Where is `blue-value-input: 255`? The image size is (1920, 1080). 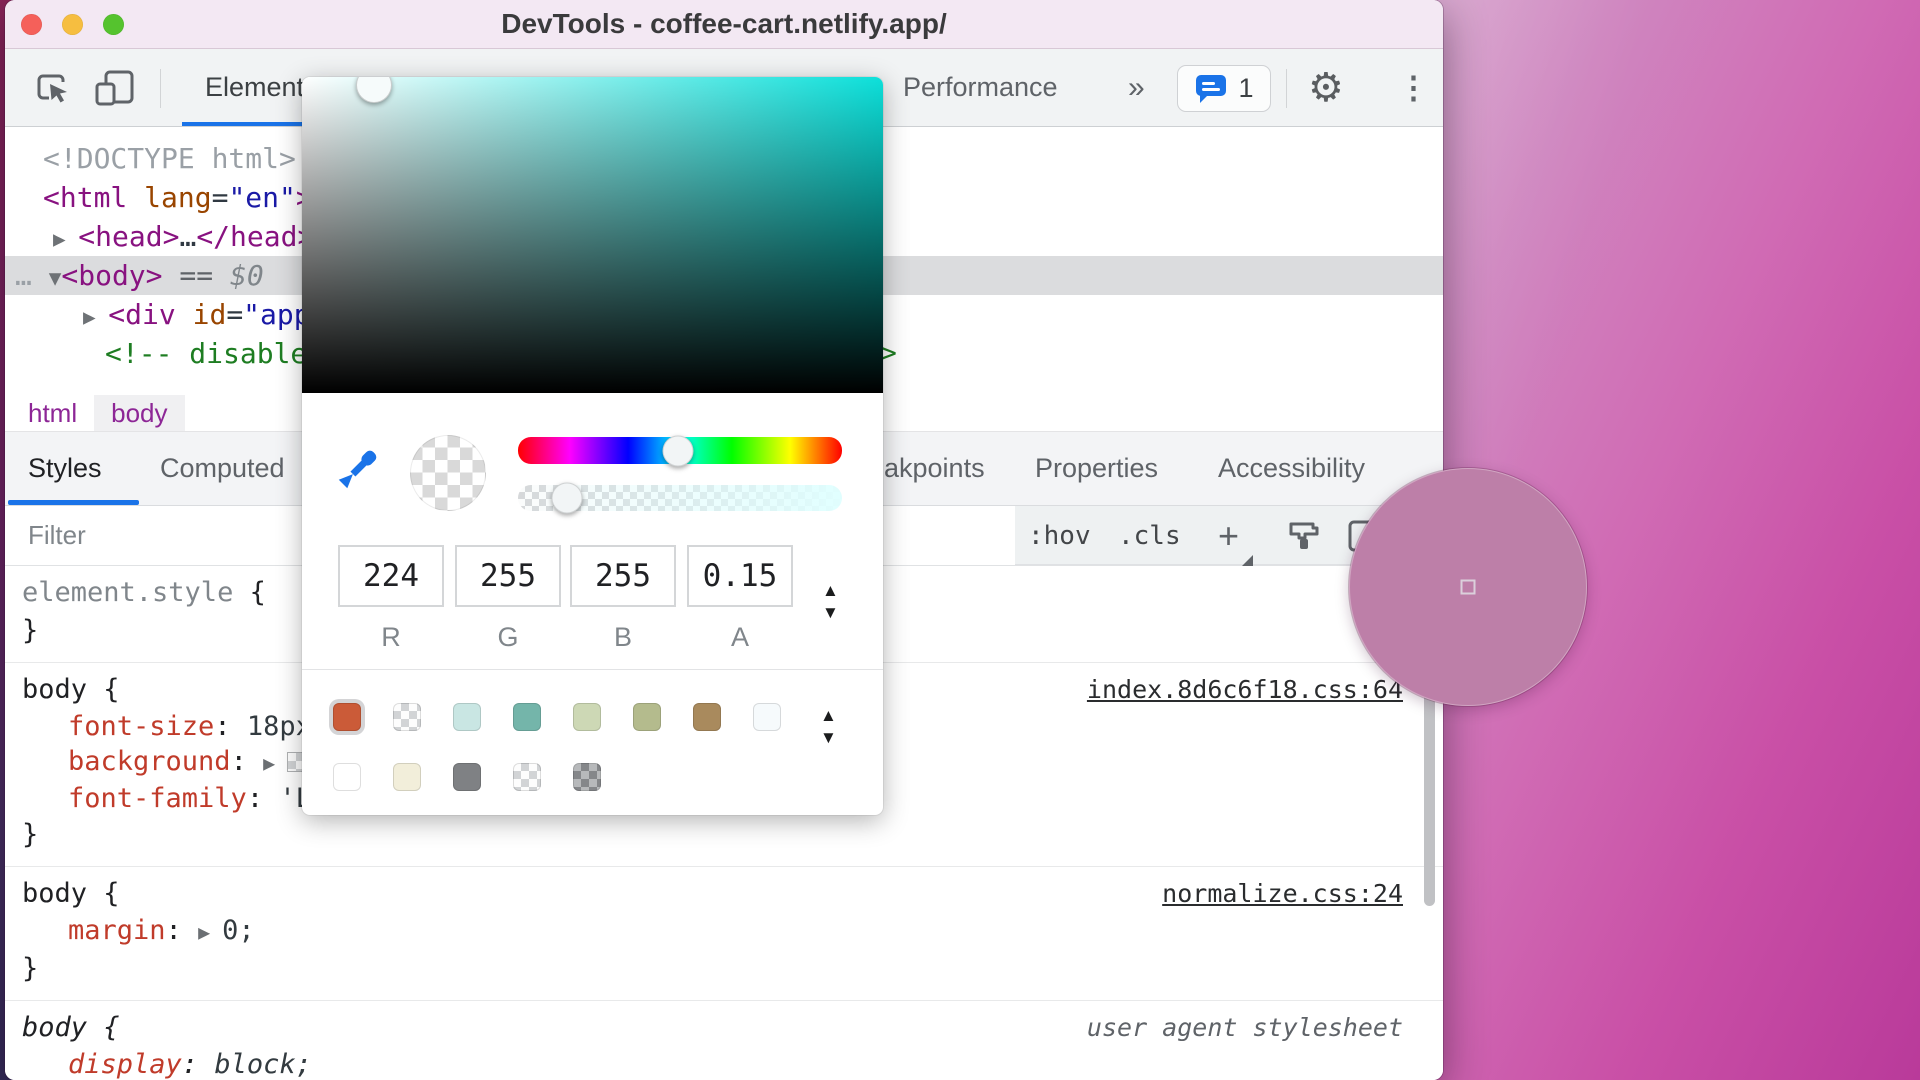 blue-value-input: 255 is located at coordinates (623, 576).